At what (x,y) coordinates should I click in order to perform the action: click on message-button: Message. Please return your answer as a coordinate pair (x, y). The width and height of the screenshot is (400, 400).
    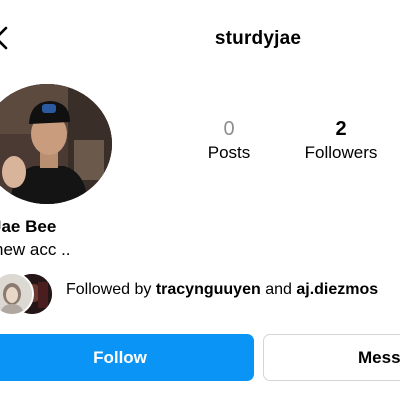
    Looking at the image, I should click on (331, 357).